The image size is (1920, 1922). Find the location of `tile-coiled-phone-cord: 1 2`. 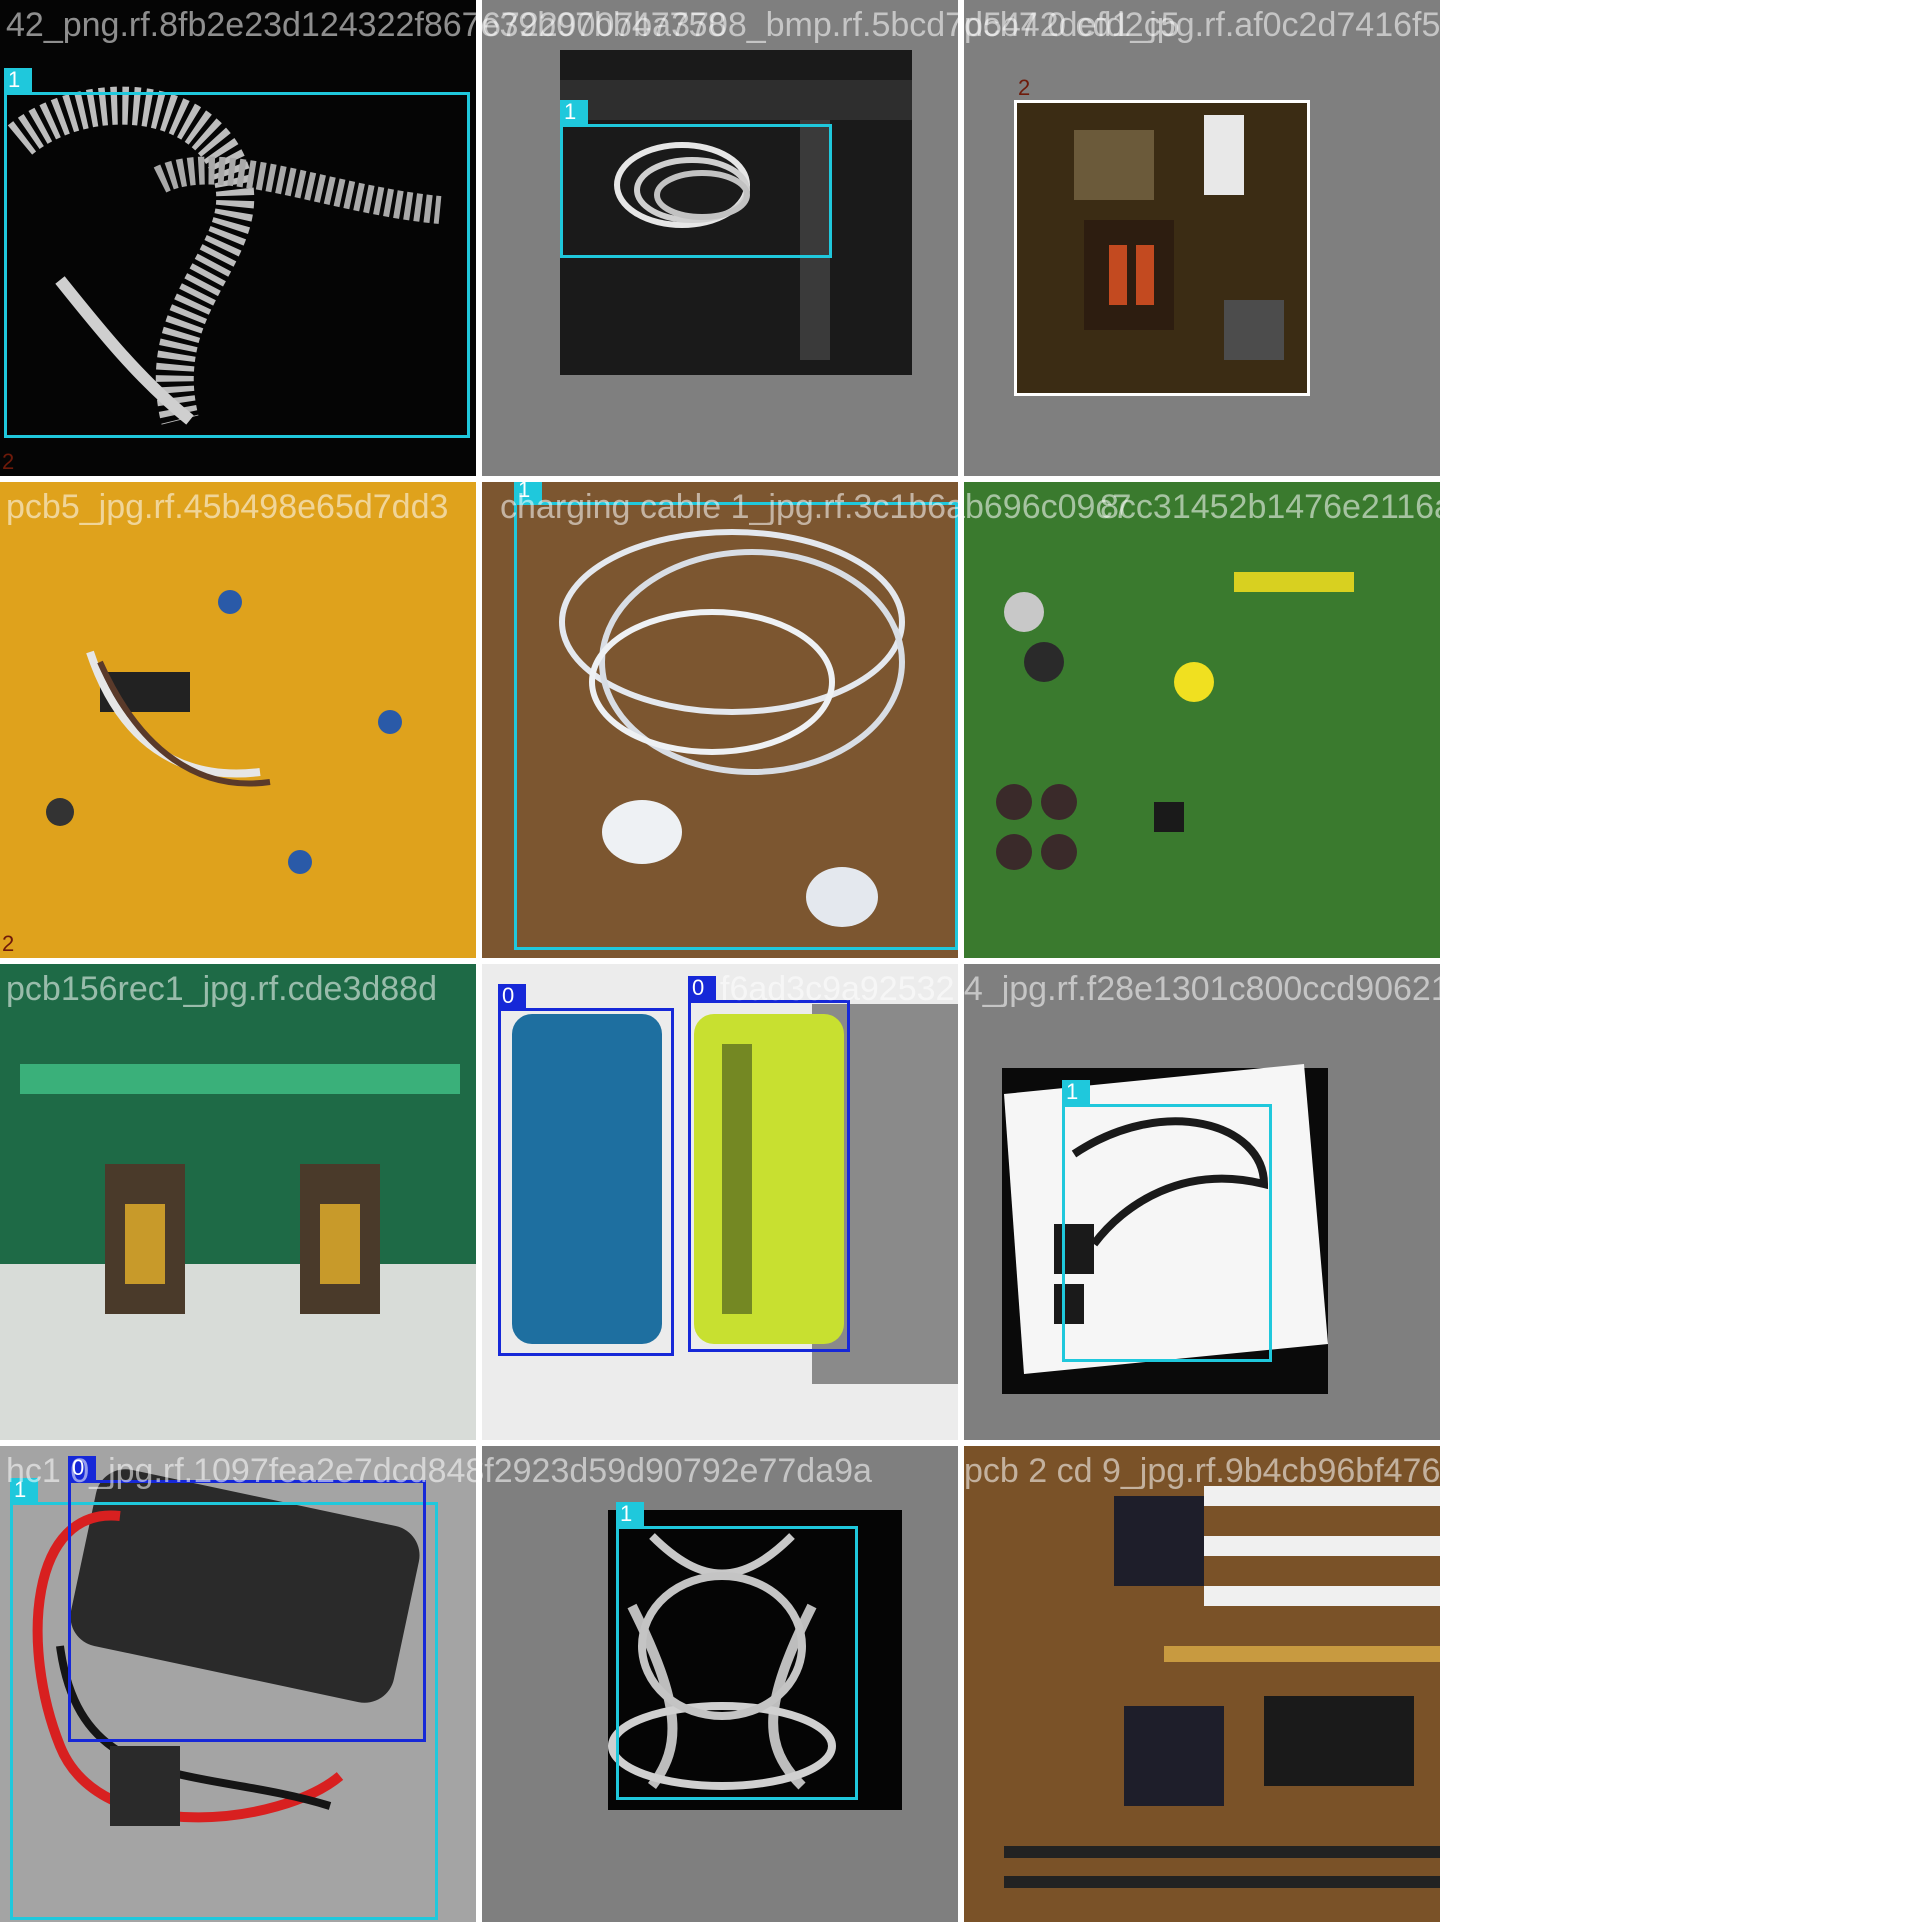

tile-coiled-phone-cord: 1 2 is located at coordinates (238, 238).